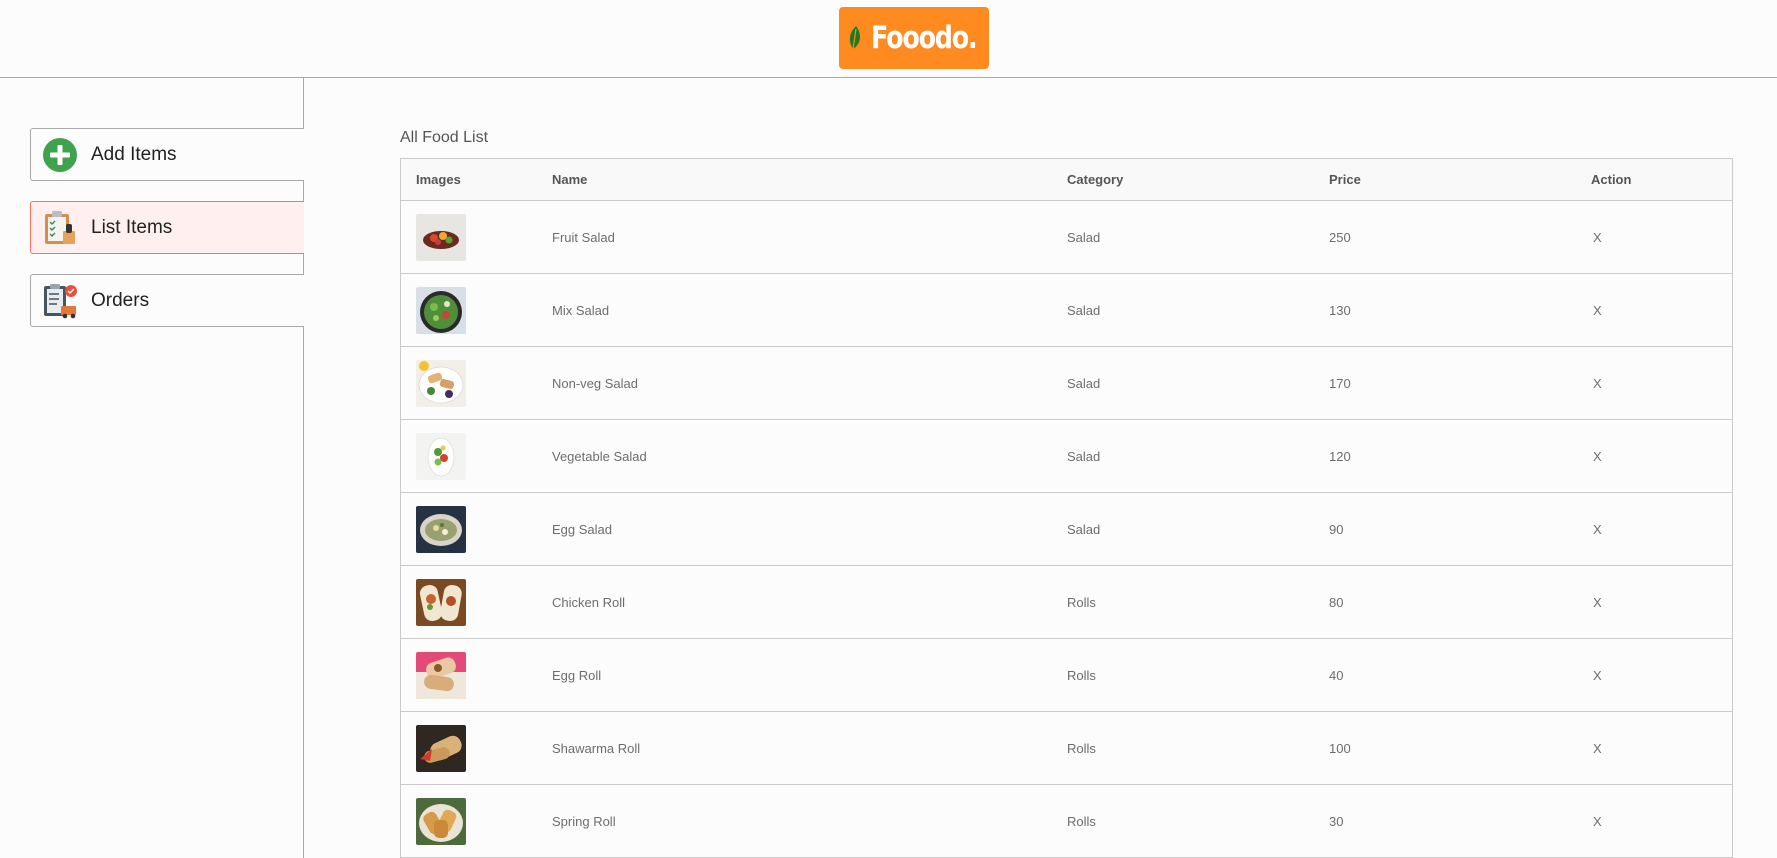 The height and width of the screenshot is (858, 1777). I want to click on mix-salad-image, so click(441, 310).